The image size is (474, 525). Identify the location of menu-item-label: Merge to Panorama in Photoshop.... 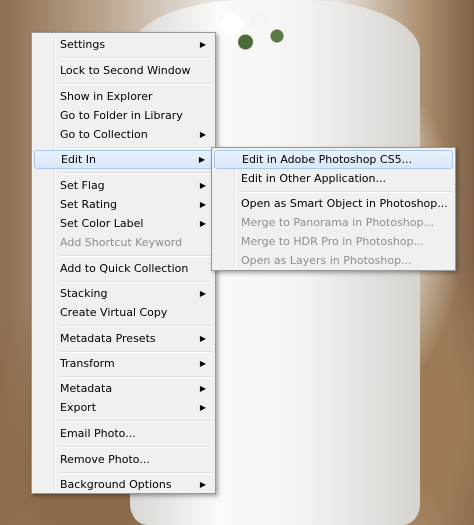
(337, 222).